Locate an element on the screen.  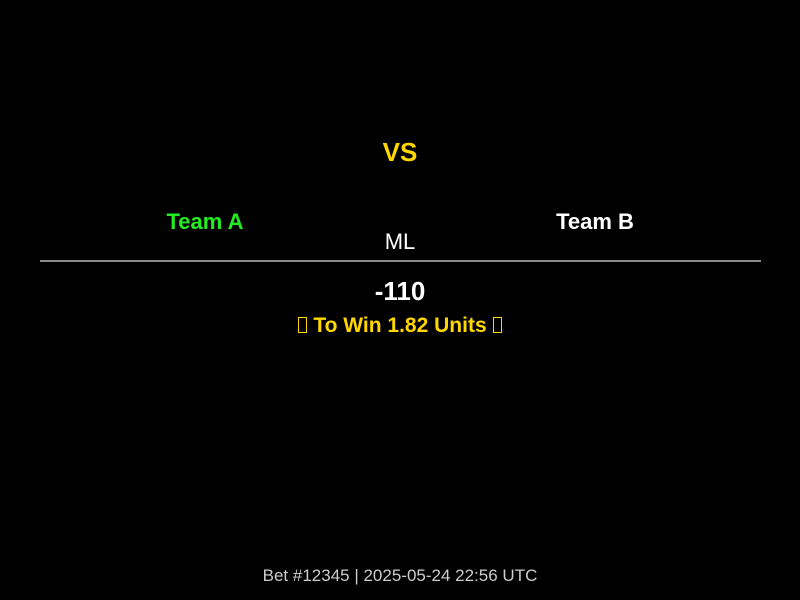
bet-footer: Bet #12345 | 2025-05-24 22:56 UTC is located at coordinates (400, 575).